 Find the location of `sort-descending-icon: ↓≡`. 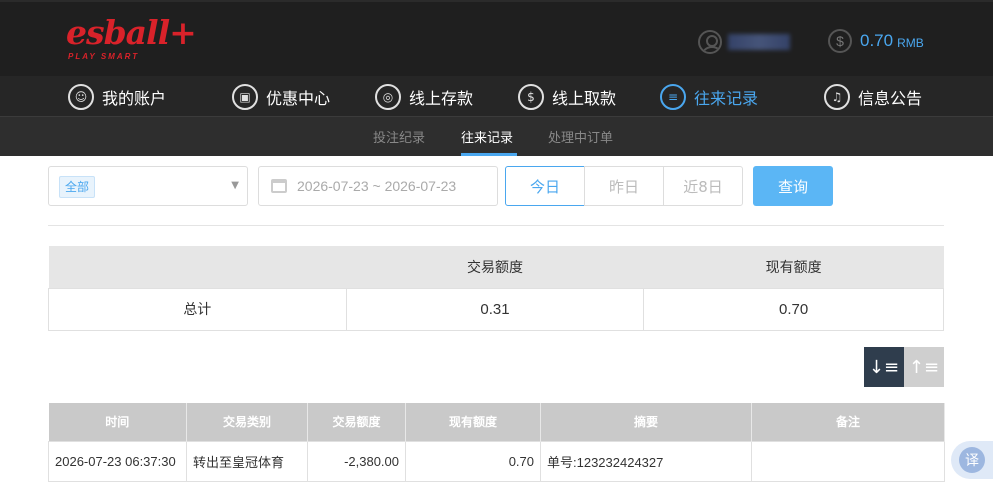

sort-descending-icon: ↓≡ is located at coordinates (884, 367).